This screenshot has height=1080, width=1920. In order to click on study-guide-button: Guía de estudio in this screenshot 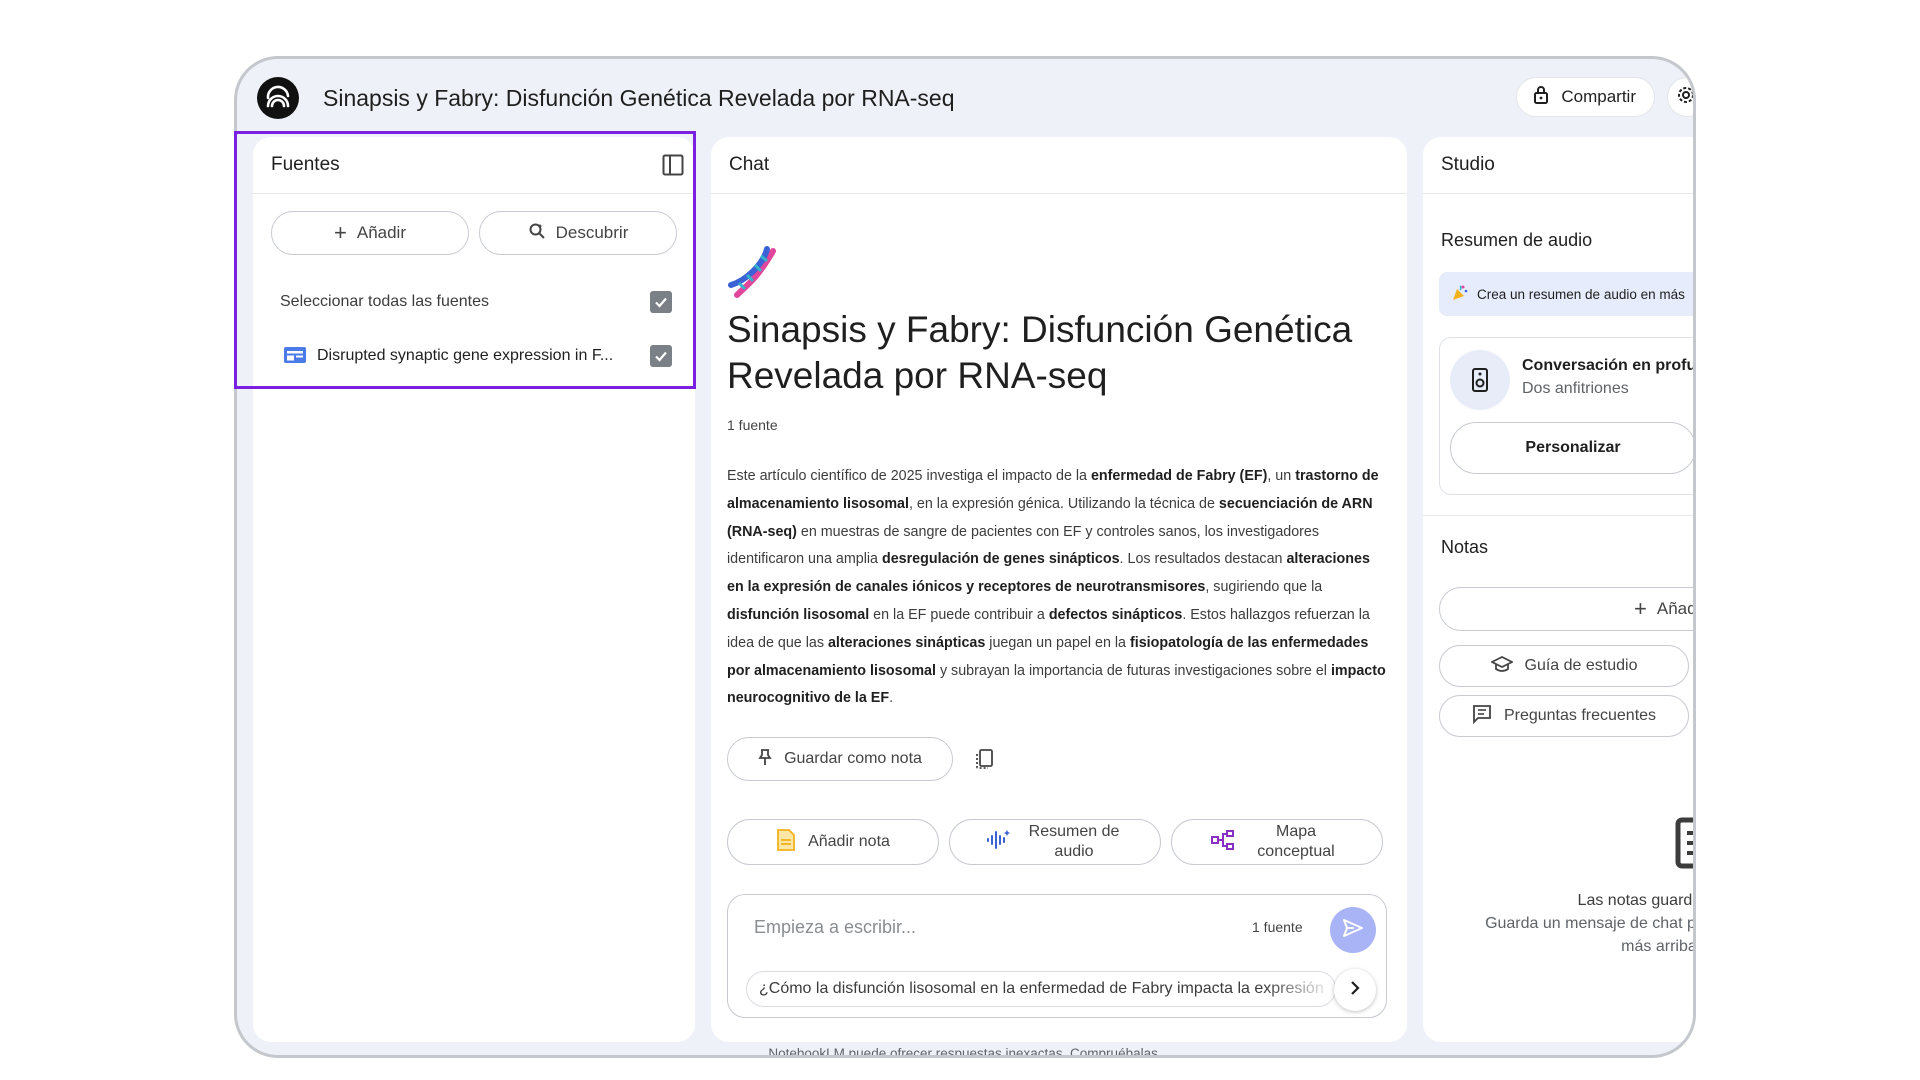, I will do `click(1564, 666)`.